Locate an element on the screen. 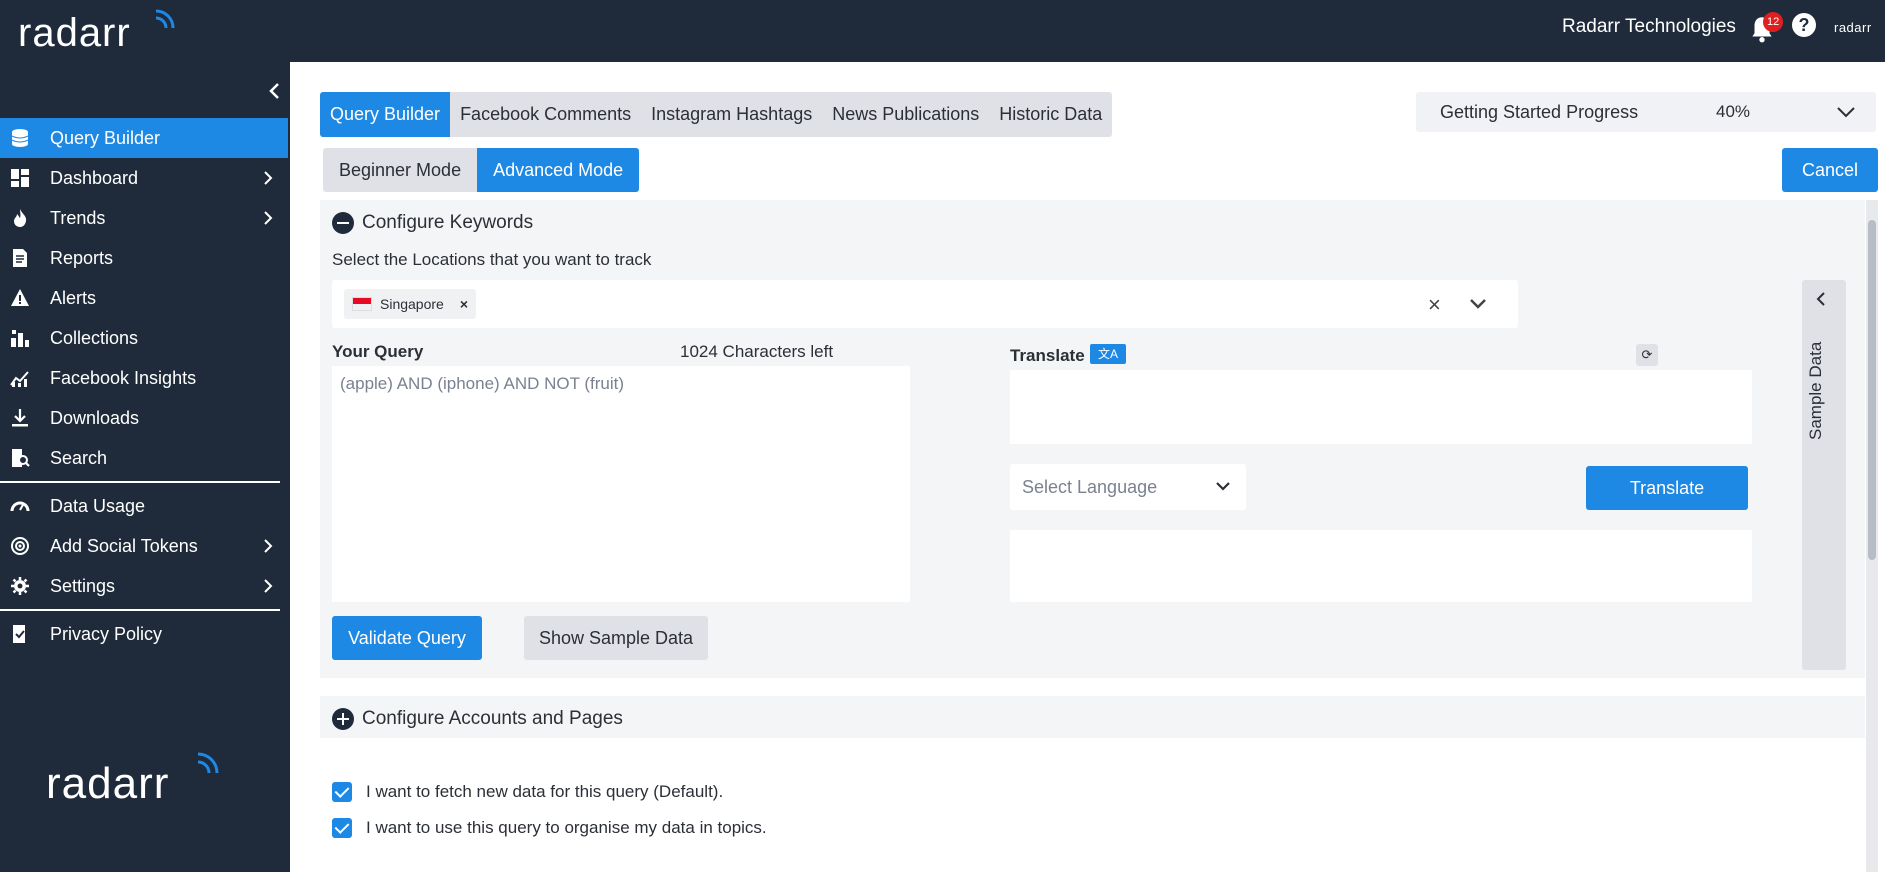  sidebar-item-search: Search is located at coordinates (144, 458).